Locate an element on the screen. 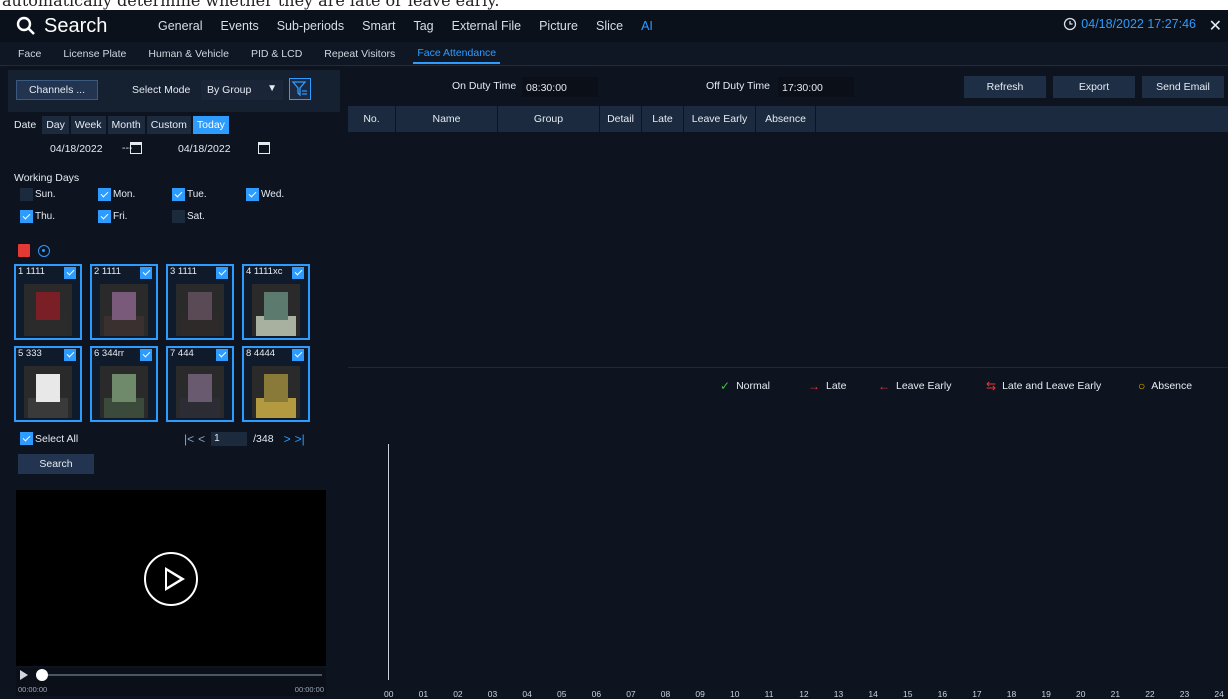 This screenshot has height=699, width=1228. face-card: 5 333 is located at coordinates (48, 384).